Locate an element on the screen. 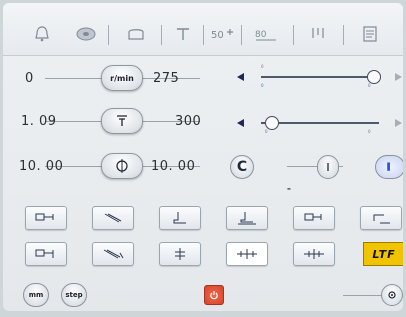  stitch-reverse-button is located at coordinates (46, 254).